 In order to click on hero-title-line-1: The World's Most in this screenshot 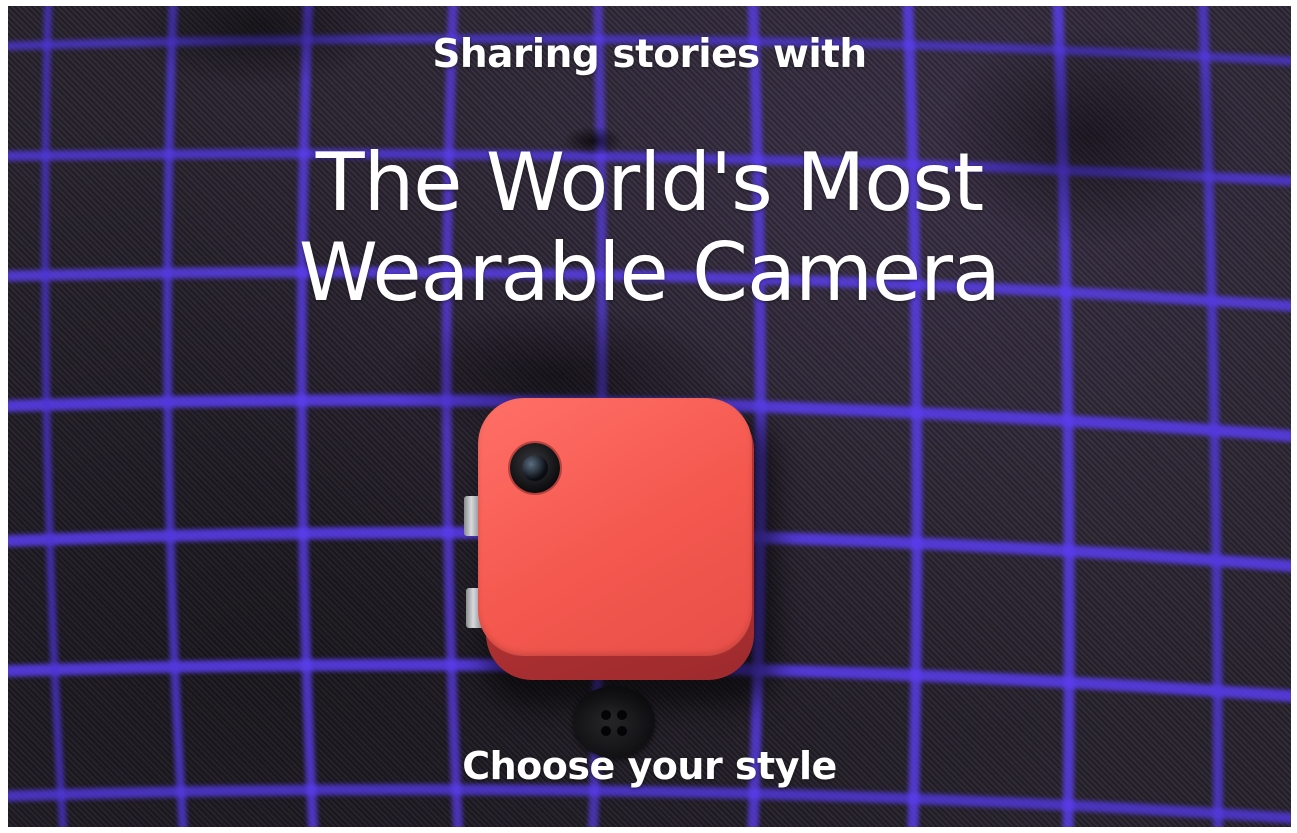, I will do `click(650, 182)`.